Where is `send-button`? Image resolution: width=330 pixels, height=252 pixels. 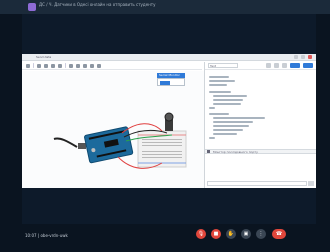
send-button is located at coordinates (311, 183).